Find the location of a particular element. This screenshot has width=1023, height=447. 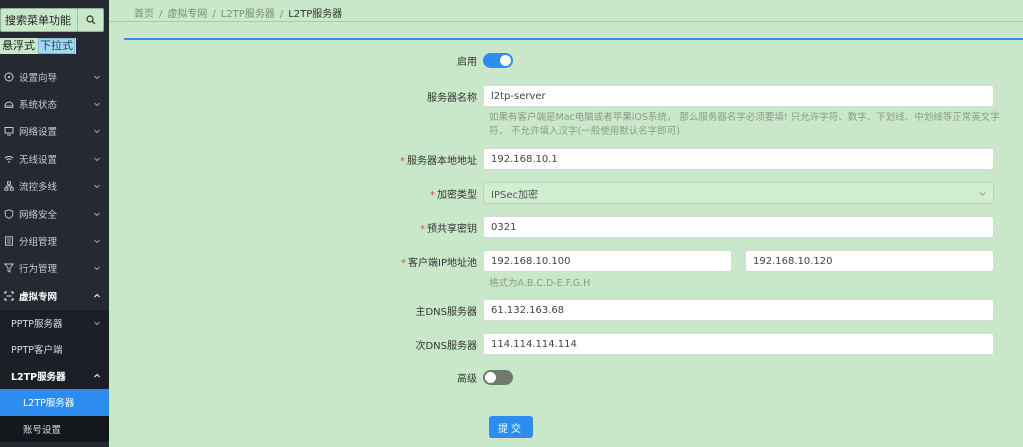

dns1-label: 主DNS服务器 is located at coordinates (446, 312).